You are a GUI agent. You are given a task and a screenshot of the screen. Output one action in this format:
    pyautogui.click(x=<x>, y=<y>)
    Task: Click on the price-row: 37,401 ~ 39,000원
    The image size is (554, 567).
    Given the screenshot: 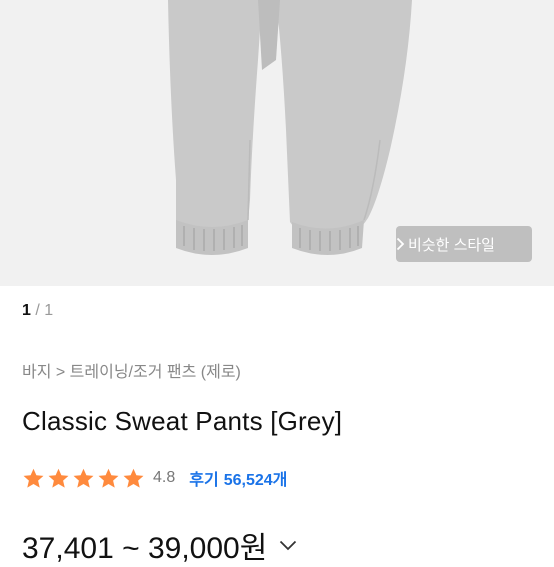 What is the action you would take?
    pyautogui.click(x=159, y=545)
    